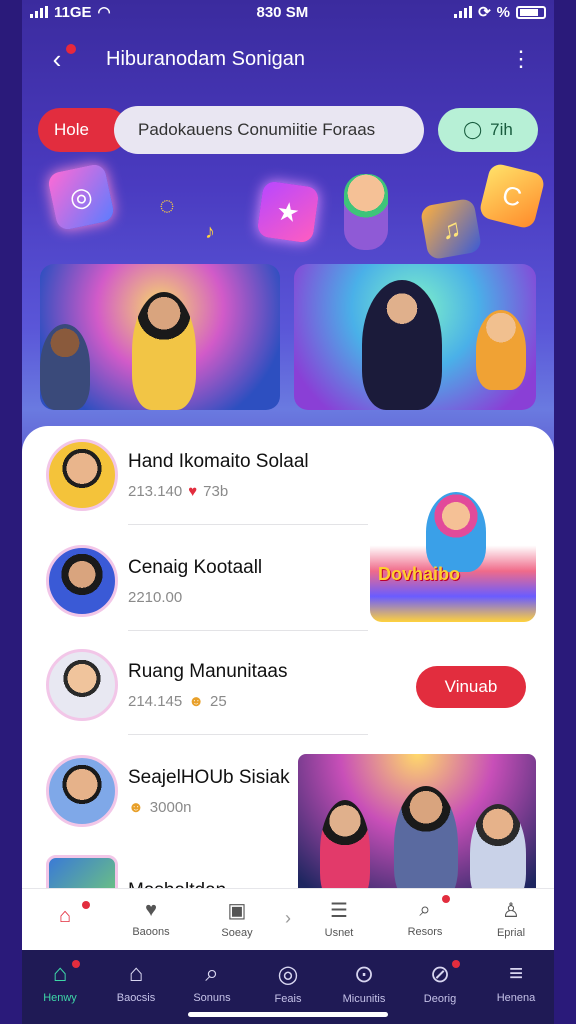 The image size is (576, 1024). I want to click on tab-label: Resors, so click(425, 932).